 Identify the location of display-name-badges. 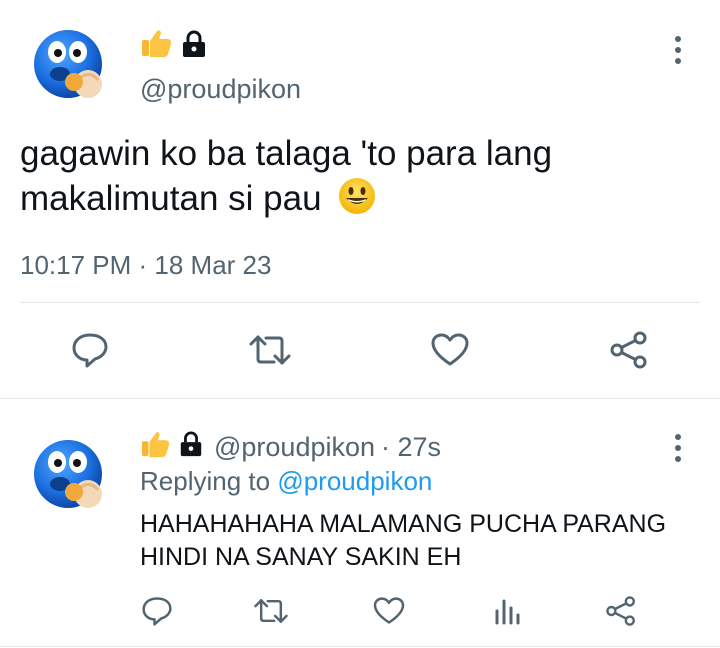
(174, 46).